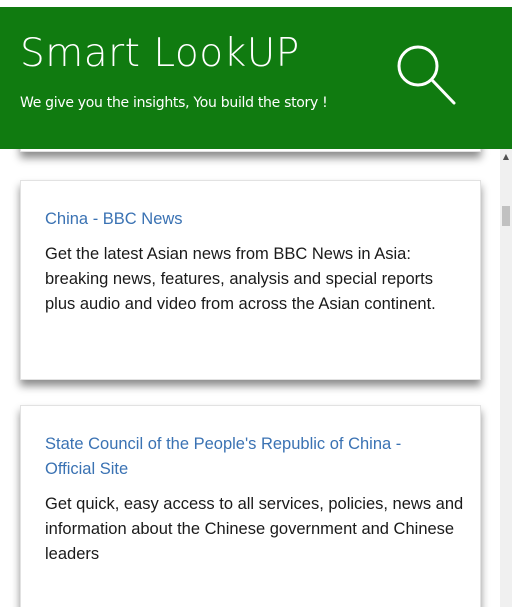  I want to click on search-icon, so click(426, 75).